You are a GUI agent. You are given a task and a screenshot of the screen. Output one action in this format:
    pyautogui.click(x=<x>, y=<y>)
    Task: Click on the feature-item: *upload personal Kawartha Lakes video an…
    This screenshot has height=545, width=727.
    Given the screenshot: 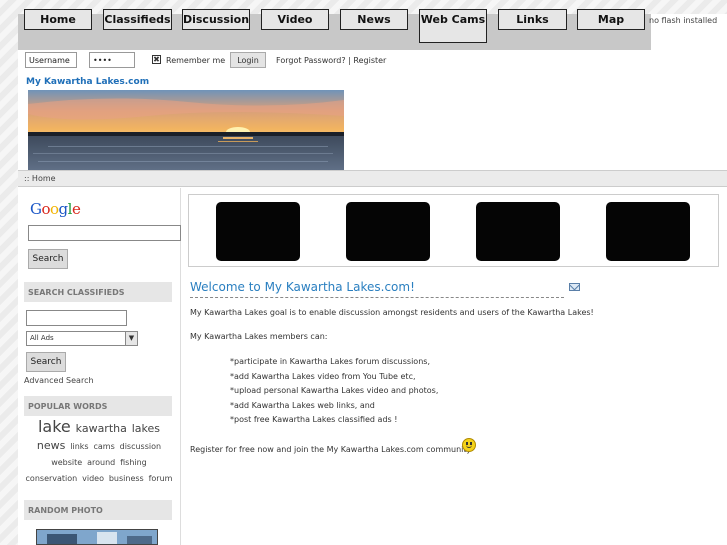 What is the action you would take?
    pyautogui.click(x=334, y=390)
    